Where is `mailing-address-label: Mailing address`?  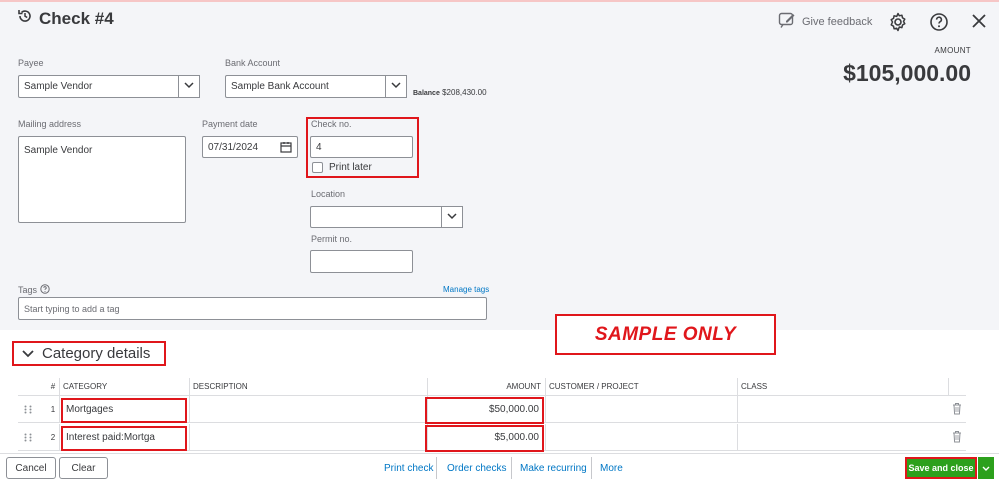 mailing-address-label: Mailing address is located at coordinates (50, 124).